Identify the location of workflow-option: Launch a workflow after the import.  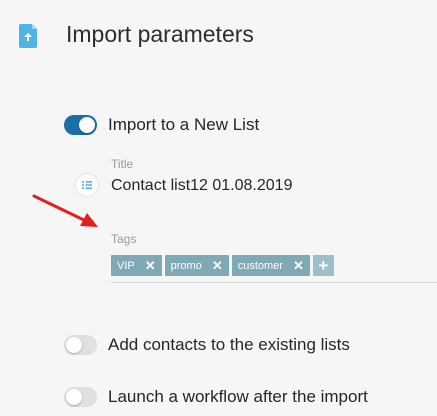
(216, 397).